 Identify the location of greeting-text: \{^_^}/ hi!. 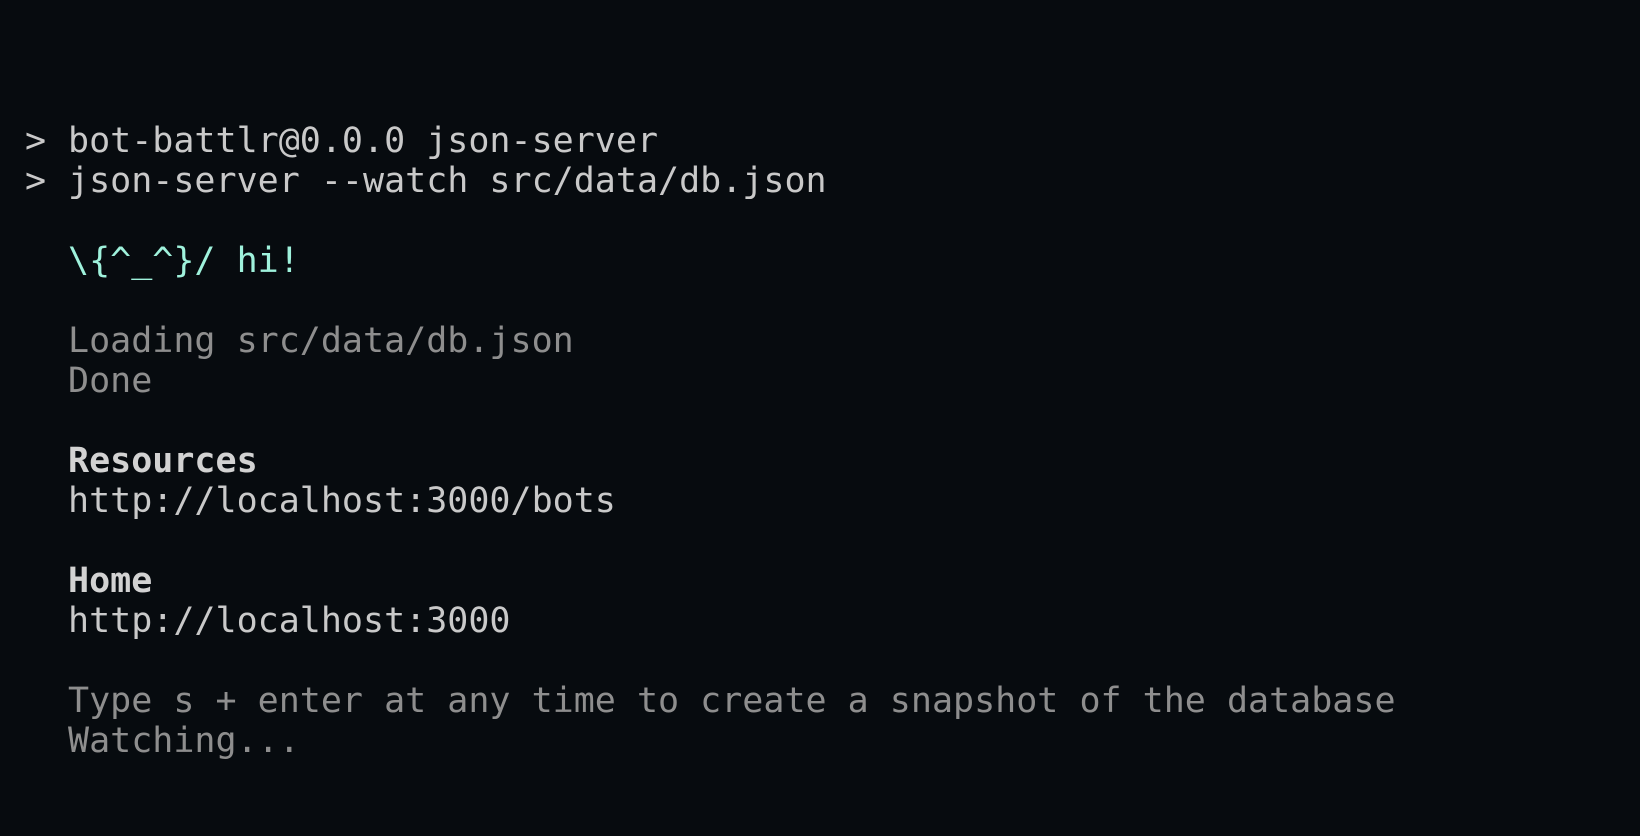
(184, 261).